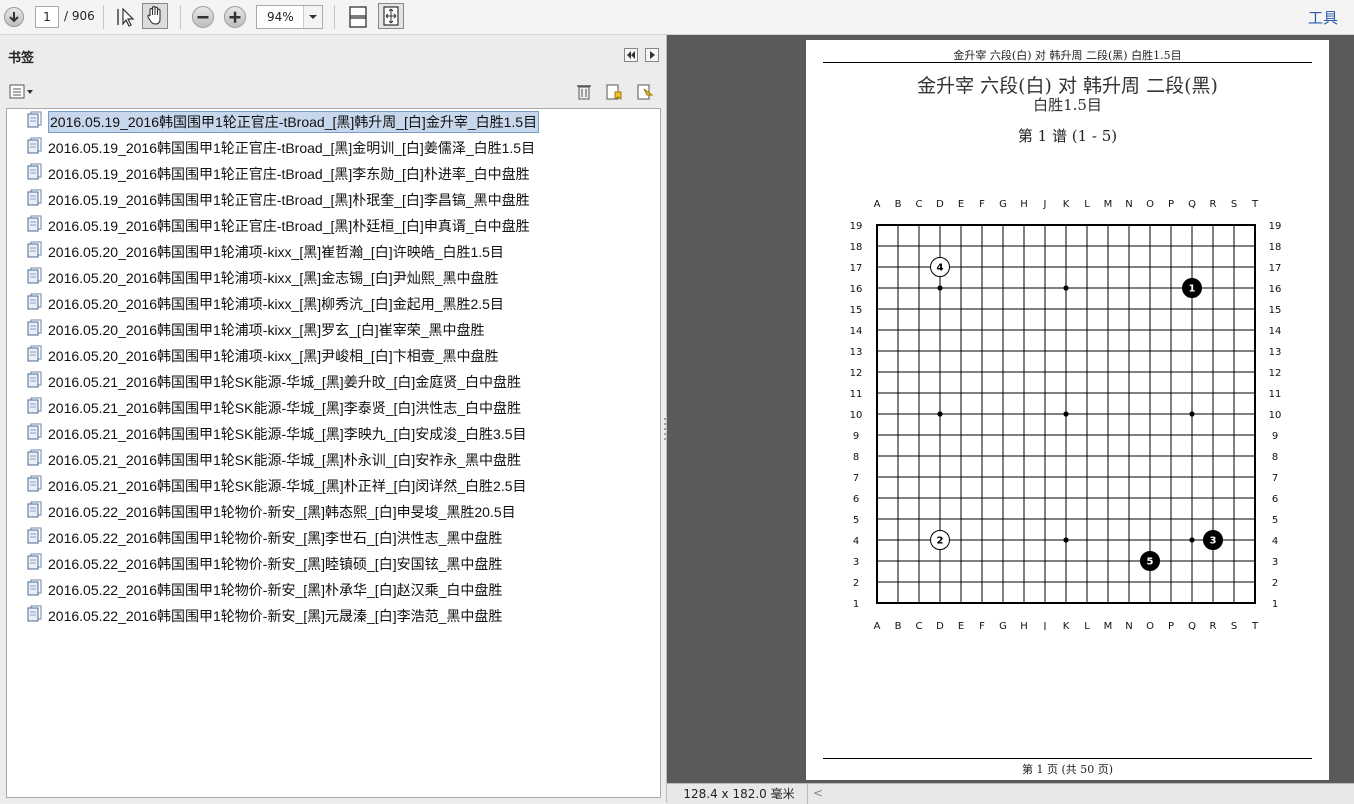  What do you see at coordinates (1087, 625) in the screenshot?
I see `column-label: L` at bounding box center [1087, 625].